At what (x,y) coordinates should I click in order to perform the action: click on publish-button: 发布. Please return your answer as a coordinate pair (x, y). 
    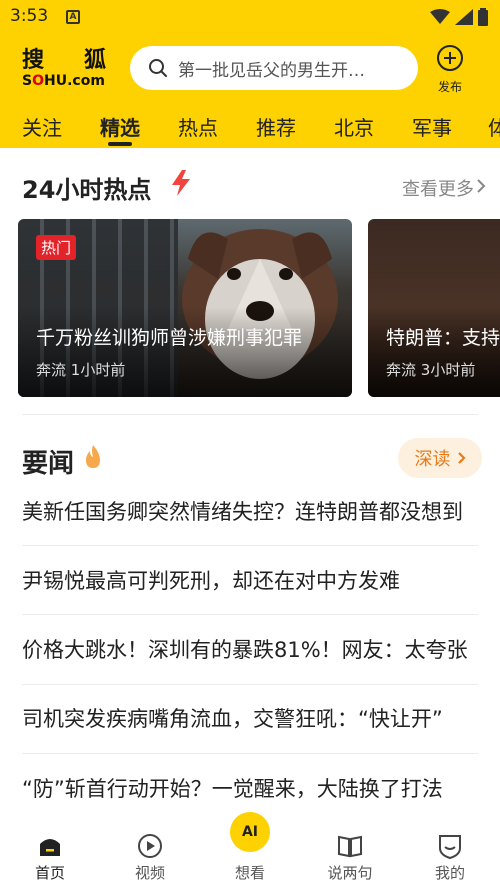
    Looking at the image, I should click on (450, 69).